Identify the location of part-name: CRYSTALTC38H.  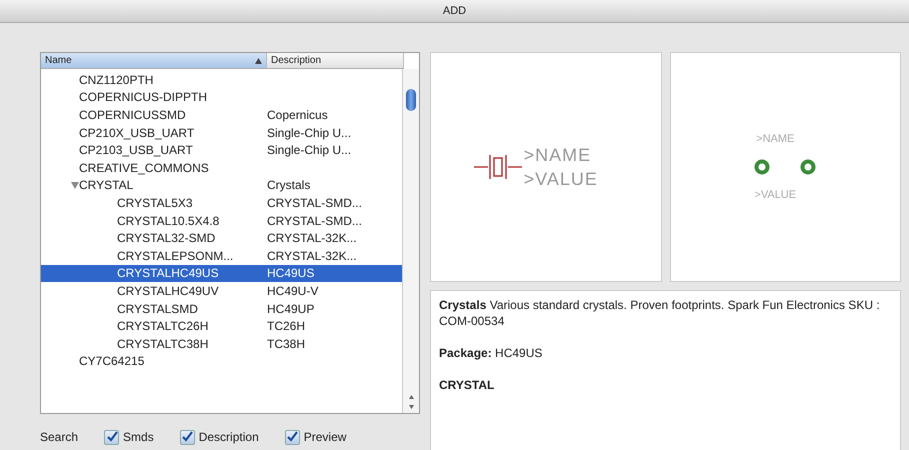
(162, 343).